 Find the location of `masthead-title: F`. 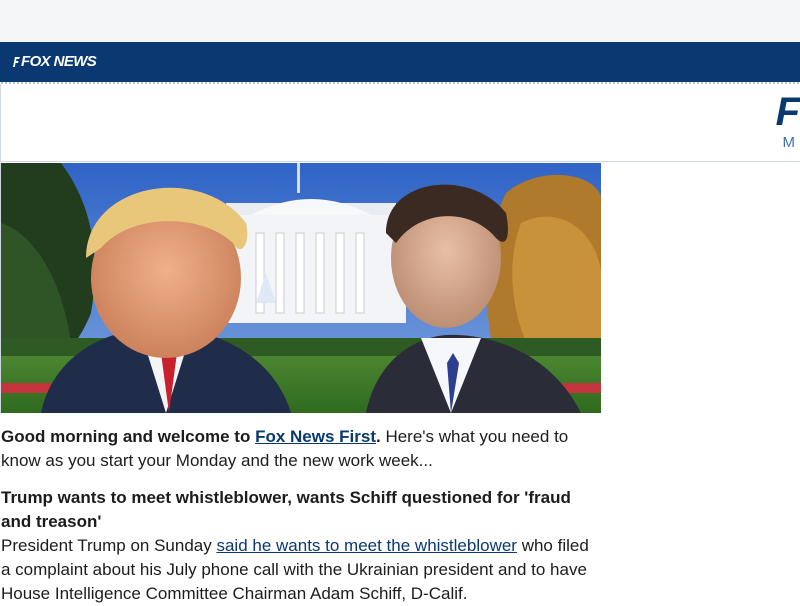

masthead-title: F is located at coordinates (787, 112).